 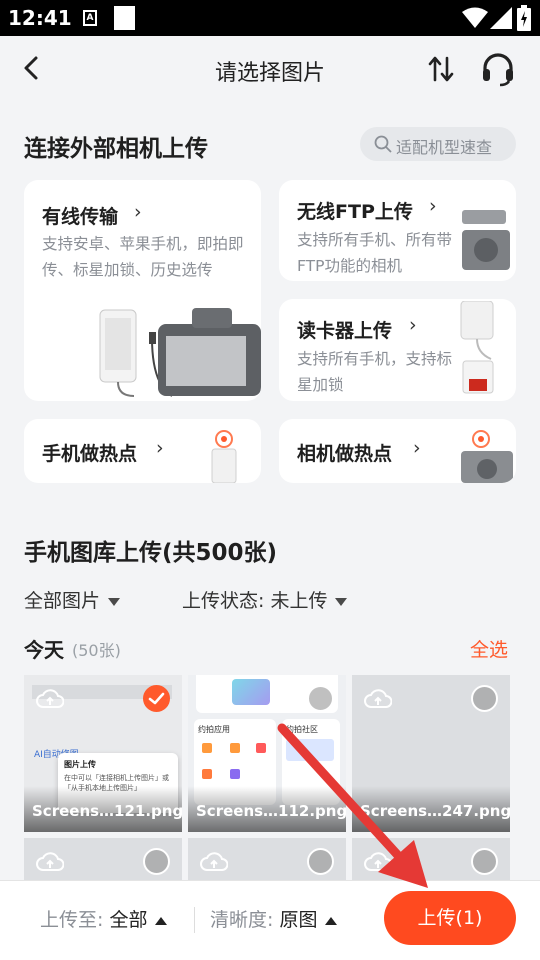 I want to click on upload-button: 上传(1), so click(x=450, y=918).